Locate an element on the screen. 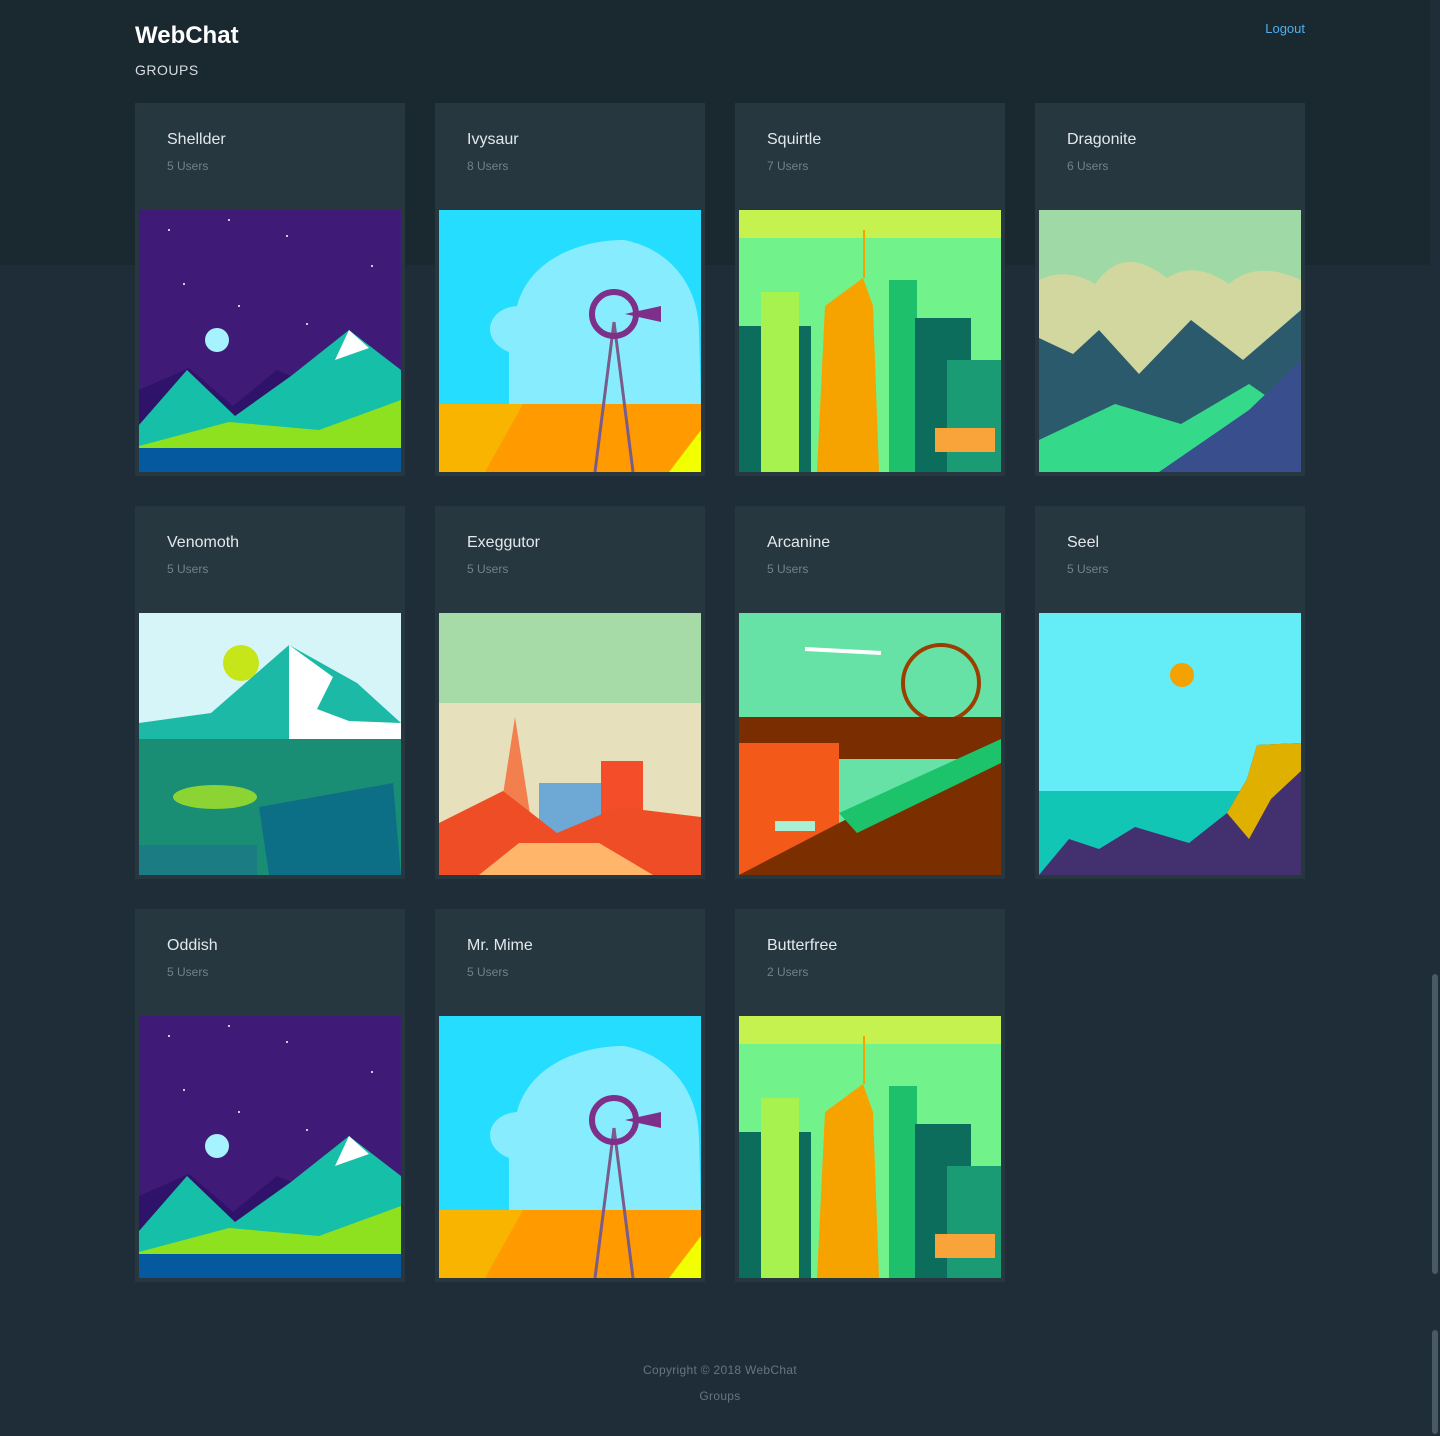 The width and height of the screenshot is (1440, 1436). footer-copyright: Copyright © 2018 WebChat is located at coordinates (720, 1370).